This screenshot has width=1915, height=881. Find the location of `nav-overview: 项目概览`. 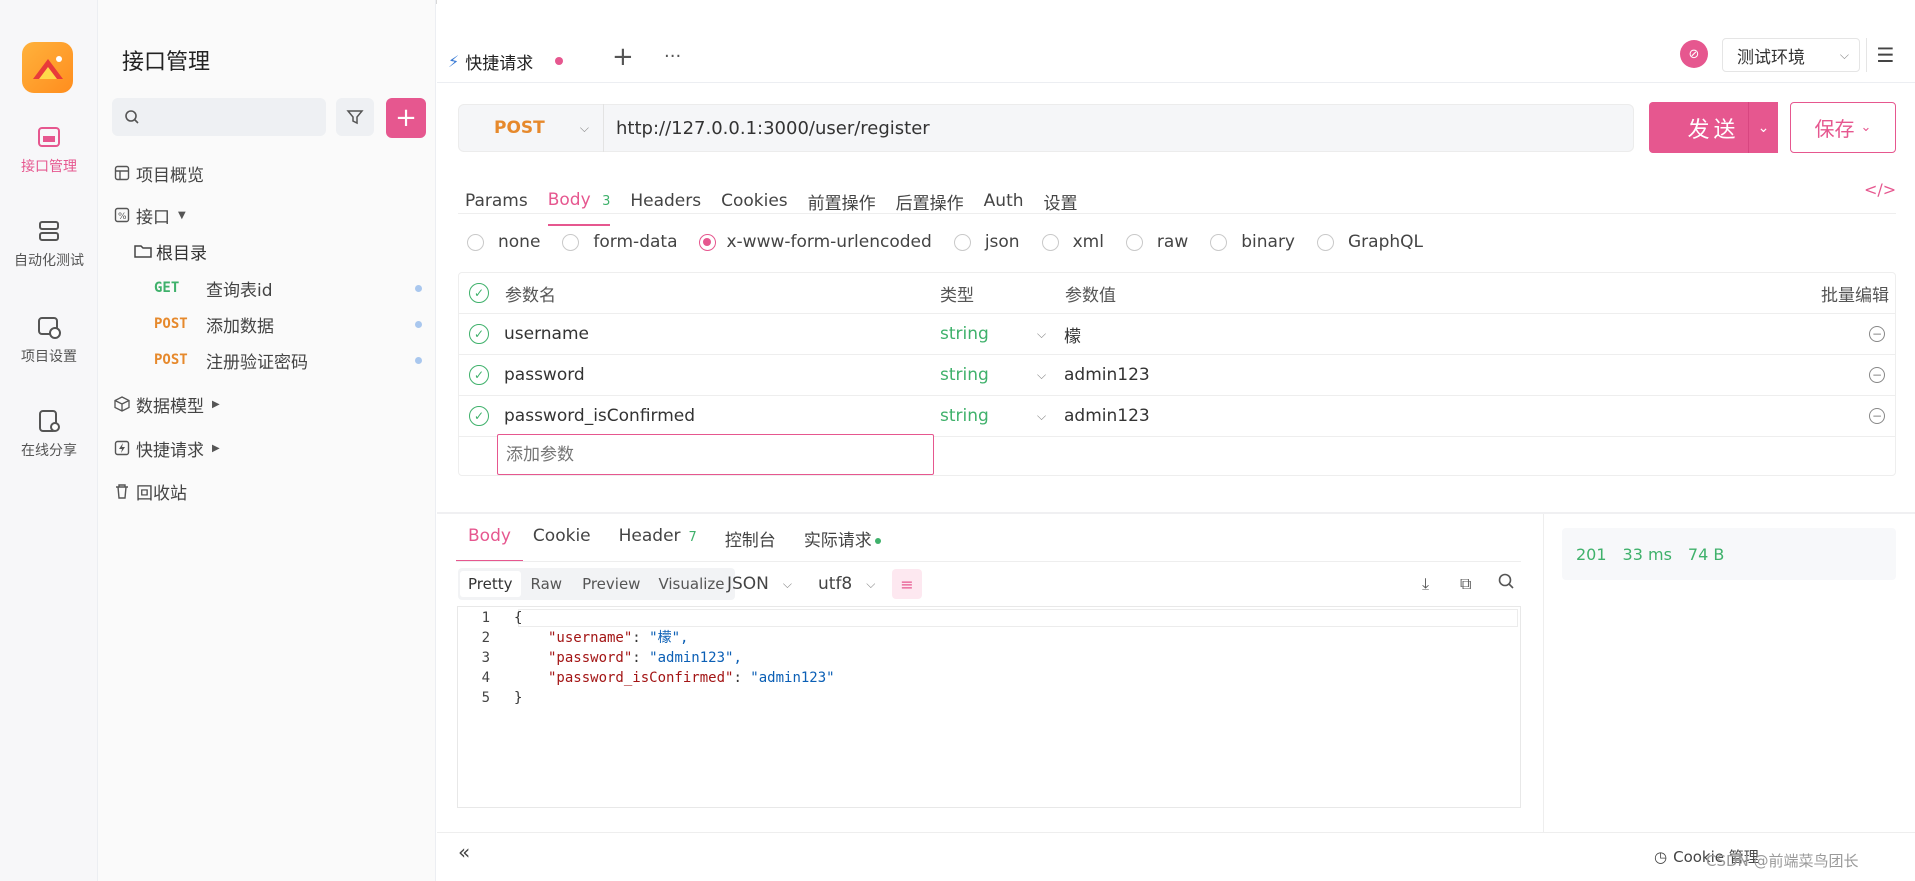

nav-overview: 项目概览 is located at coordinates (159, 173).